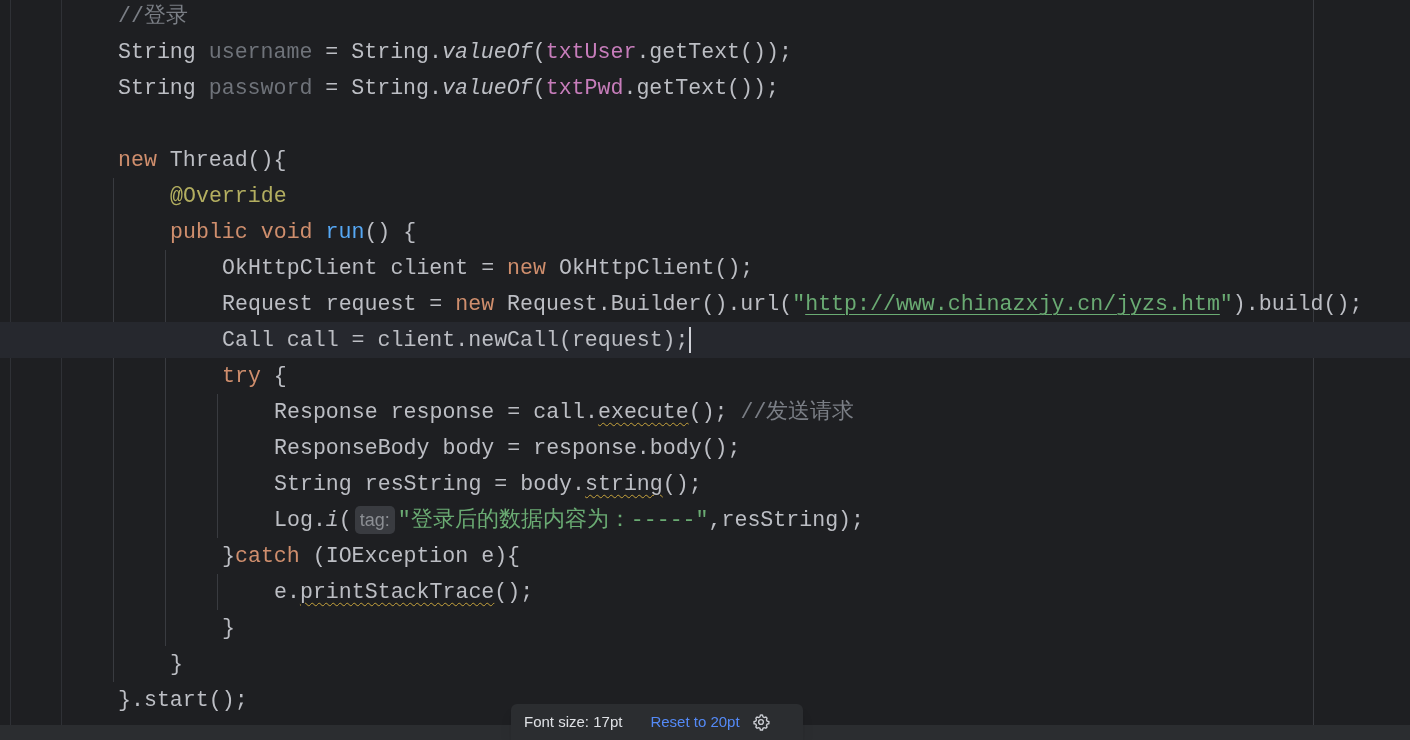 This screenshot has width=1410, height=740. Describe the element at coordinates (228, 196) in the screenshot. I see `code-text: @Override` at that location.